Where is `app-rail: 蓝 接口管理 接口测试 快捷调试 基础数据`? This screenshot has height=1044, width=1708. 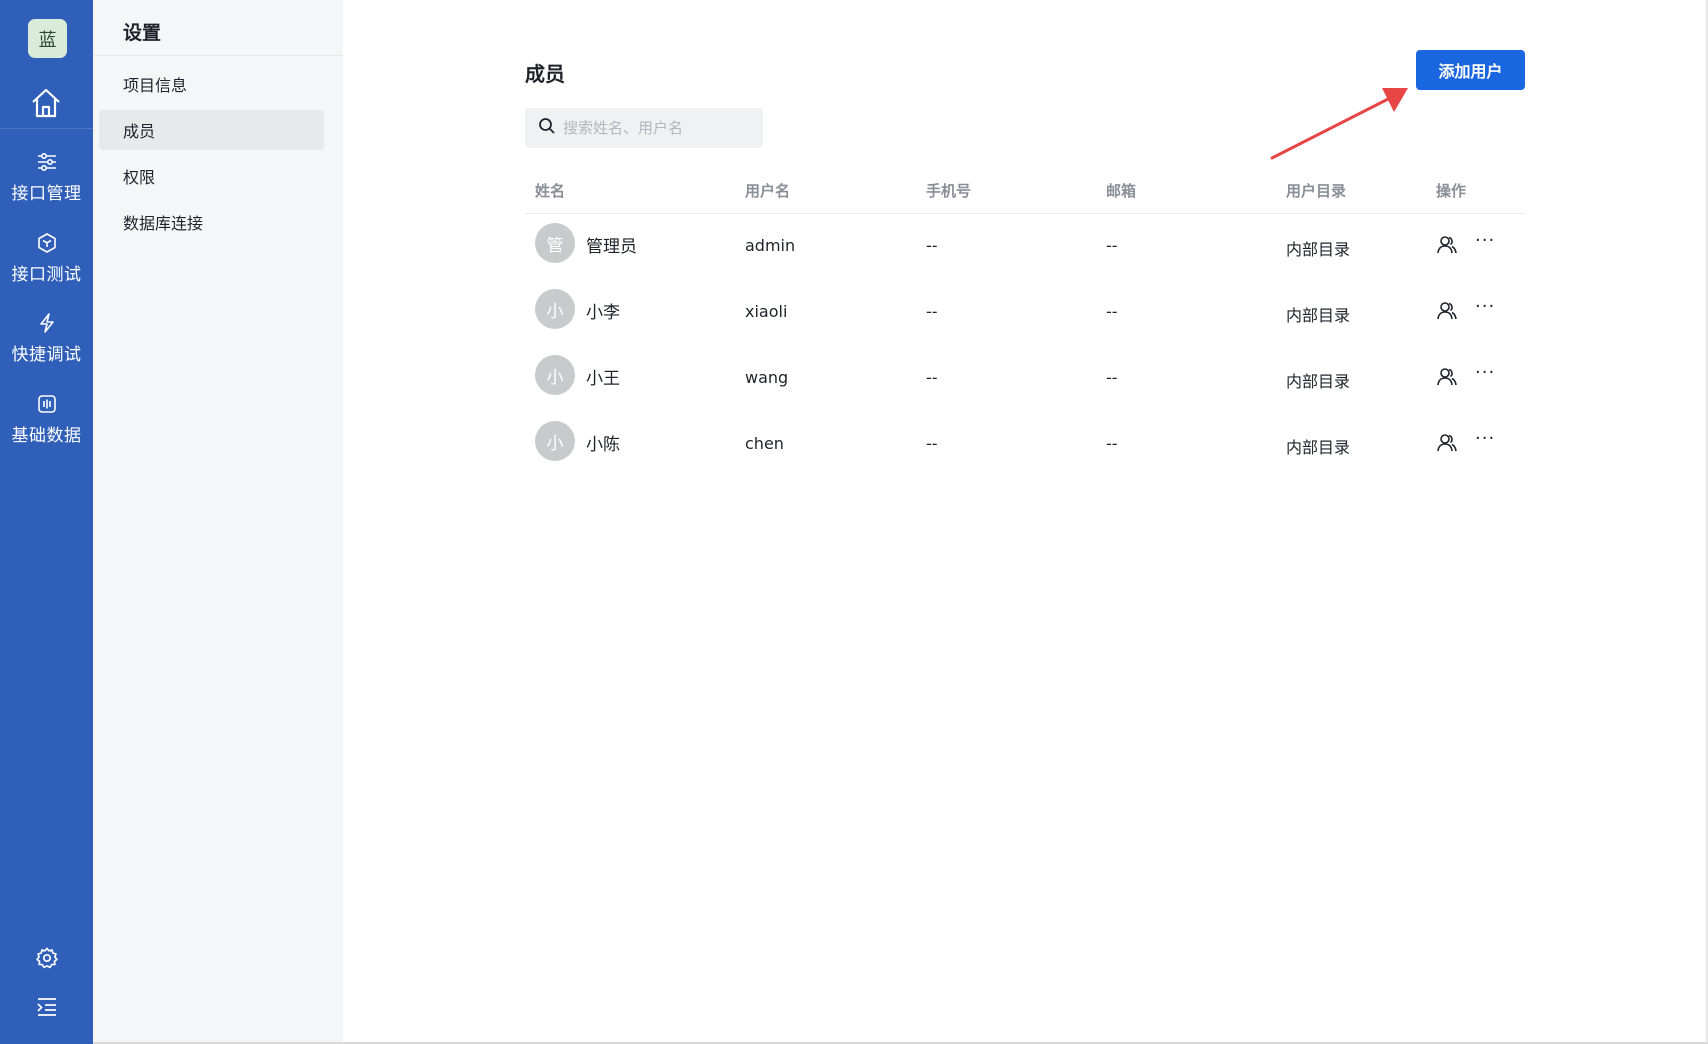 app-rail: 蓝 接口管理 接口测试 快捷调试 基础数据 is located at coordinates (46, 522).